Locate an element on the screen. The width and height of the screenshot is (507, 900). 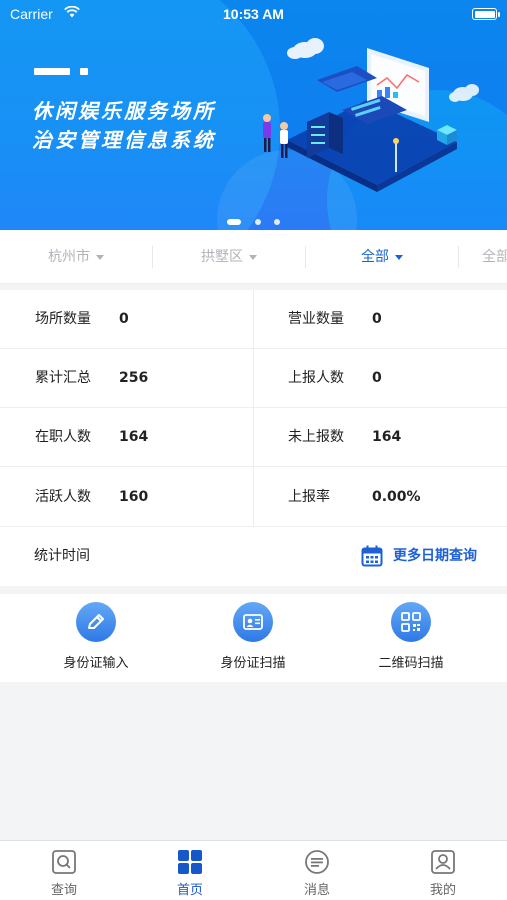
tab-label: 首页 is located at coordinates (189, 890).